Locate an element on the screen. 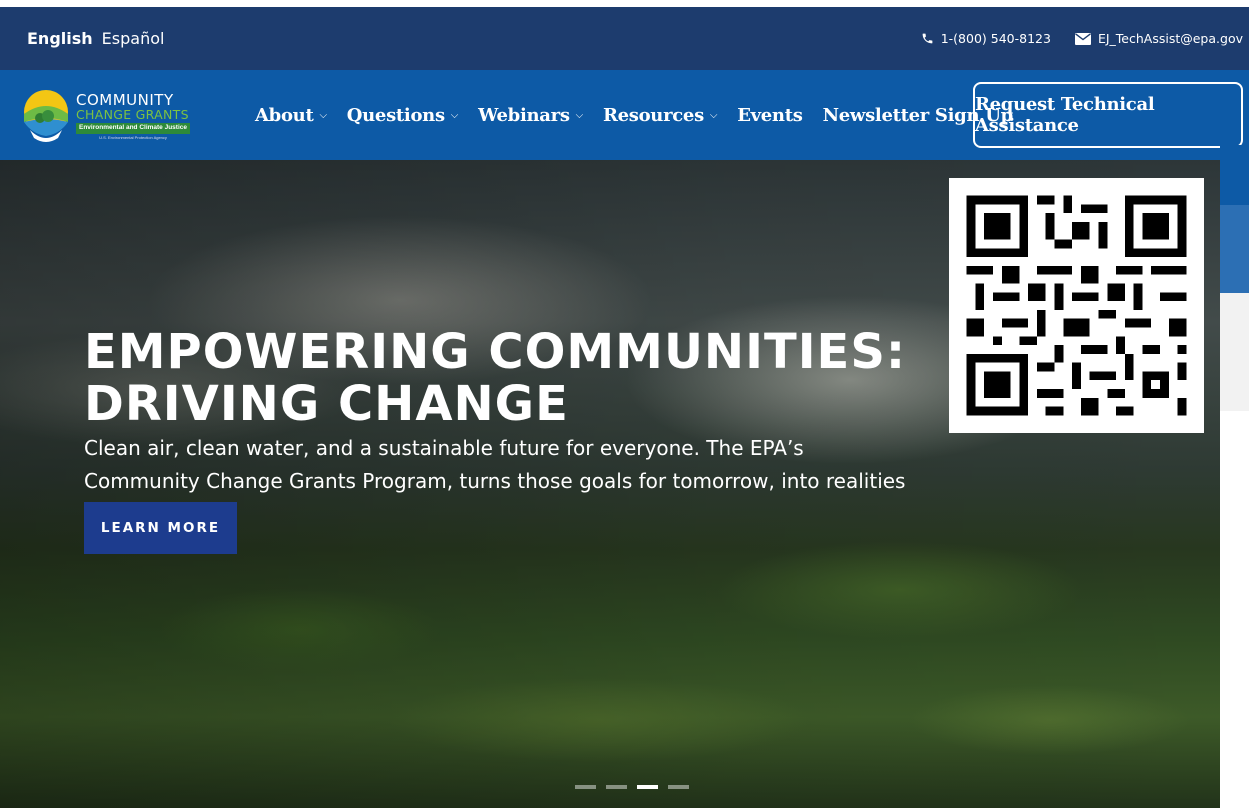 This screenshot has width=1249, height=808. qr-code-icon is located at coordinates (1076, 305).